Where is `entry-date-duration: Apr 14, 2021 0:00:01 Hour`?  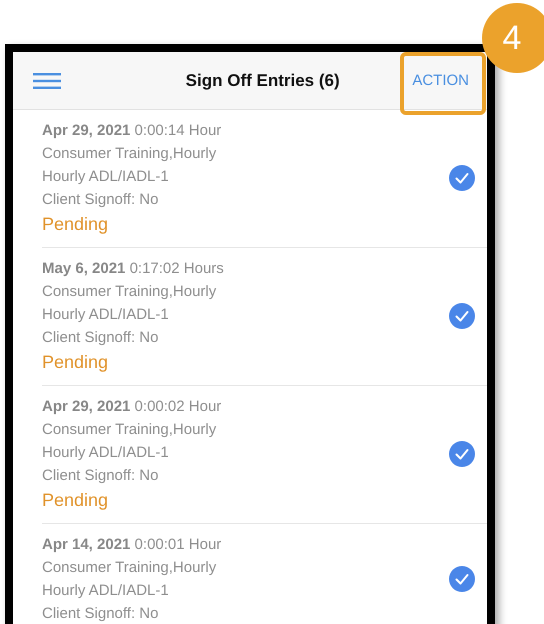 entry-date-duration: Apr 14, 2021 0:00:01 Hour is located at coordinates (132, 545).